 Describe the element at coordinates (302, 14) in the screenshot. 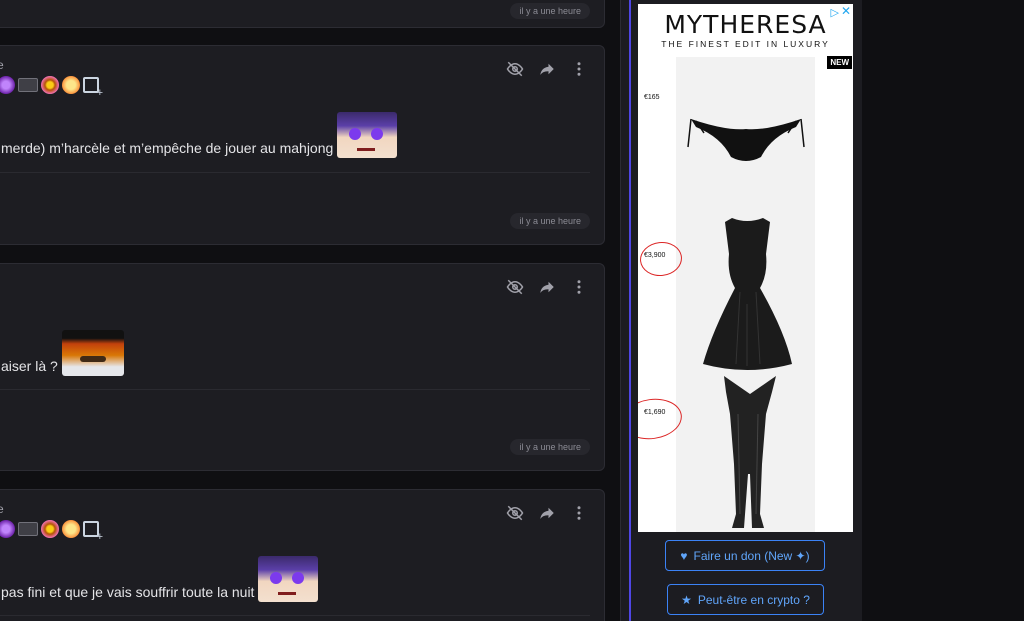

I see `post-card: il y a une heure` at that location.